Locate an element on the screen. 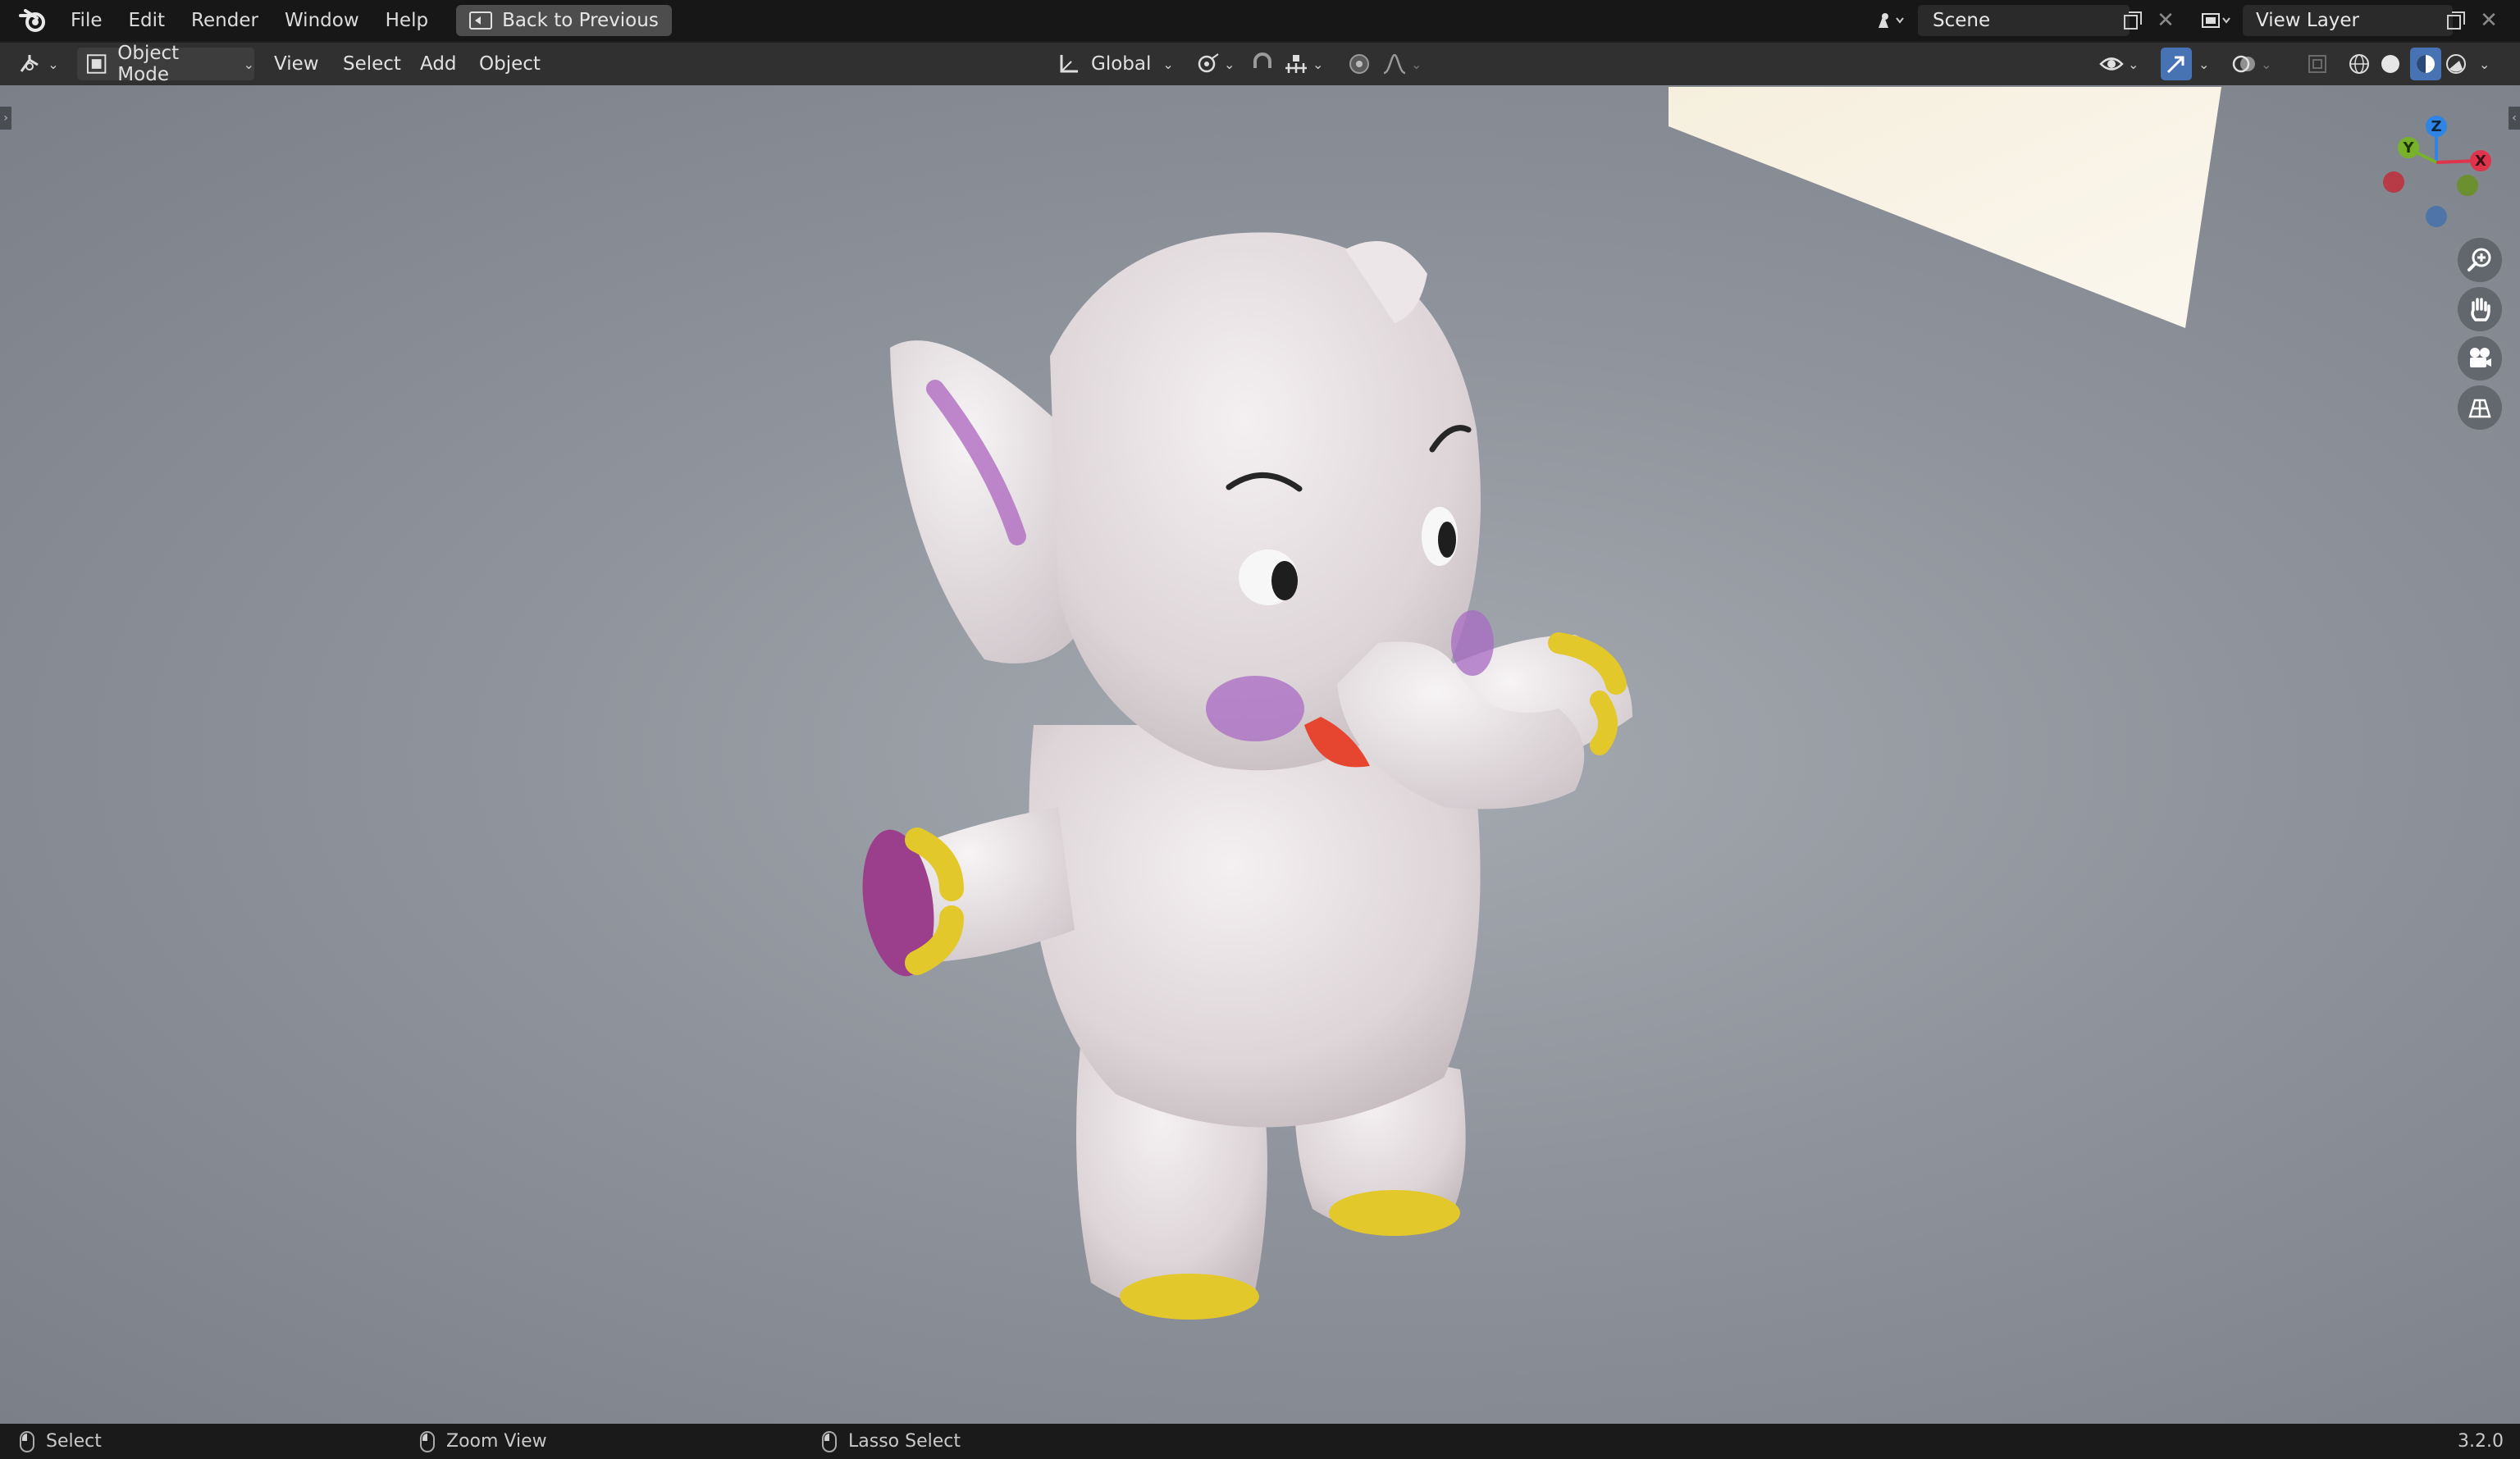  status-select-hint: Select is located at coordinates (61, 1441).